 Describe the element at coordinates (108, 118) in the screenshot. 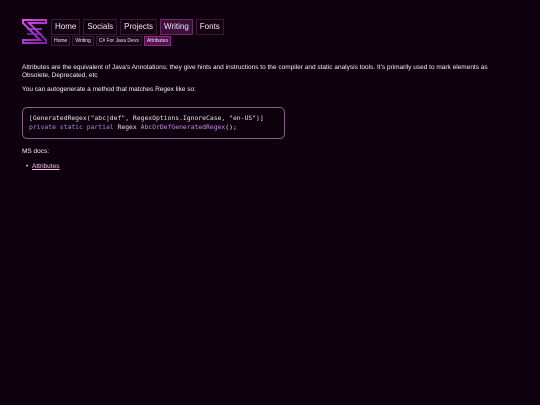

I see `code-string: "abc|def"` at that location.